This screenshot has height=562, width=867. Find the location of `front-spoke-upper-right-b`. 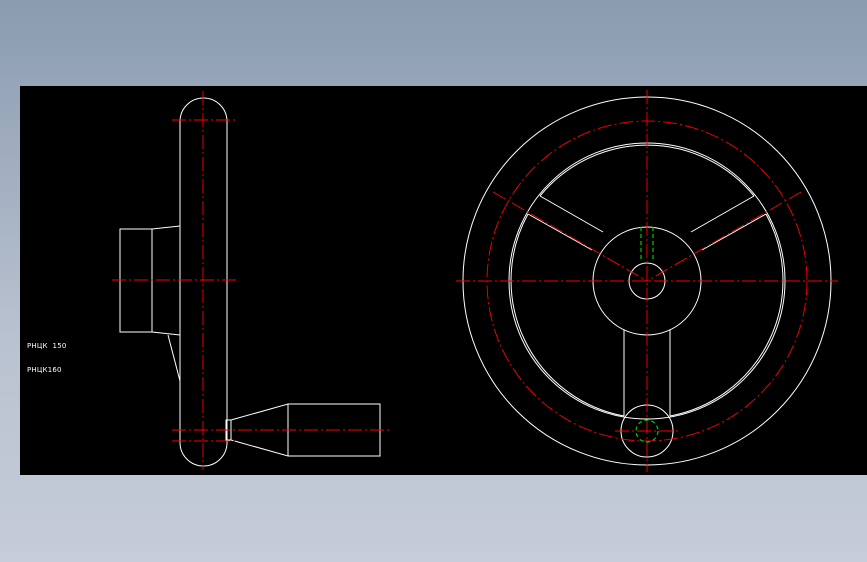

front-spoke-upper-right-b is located at coordinates (734, 232).